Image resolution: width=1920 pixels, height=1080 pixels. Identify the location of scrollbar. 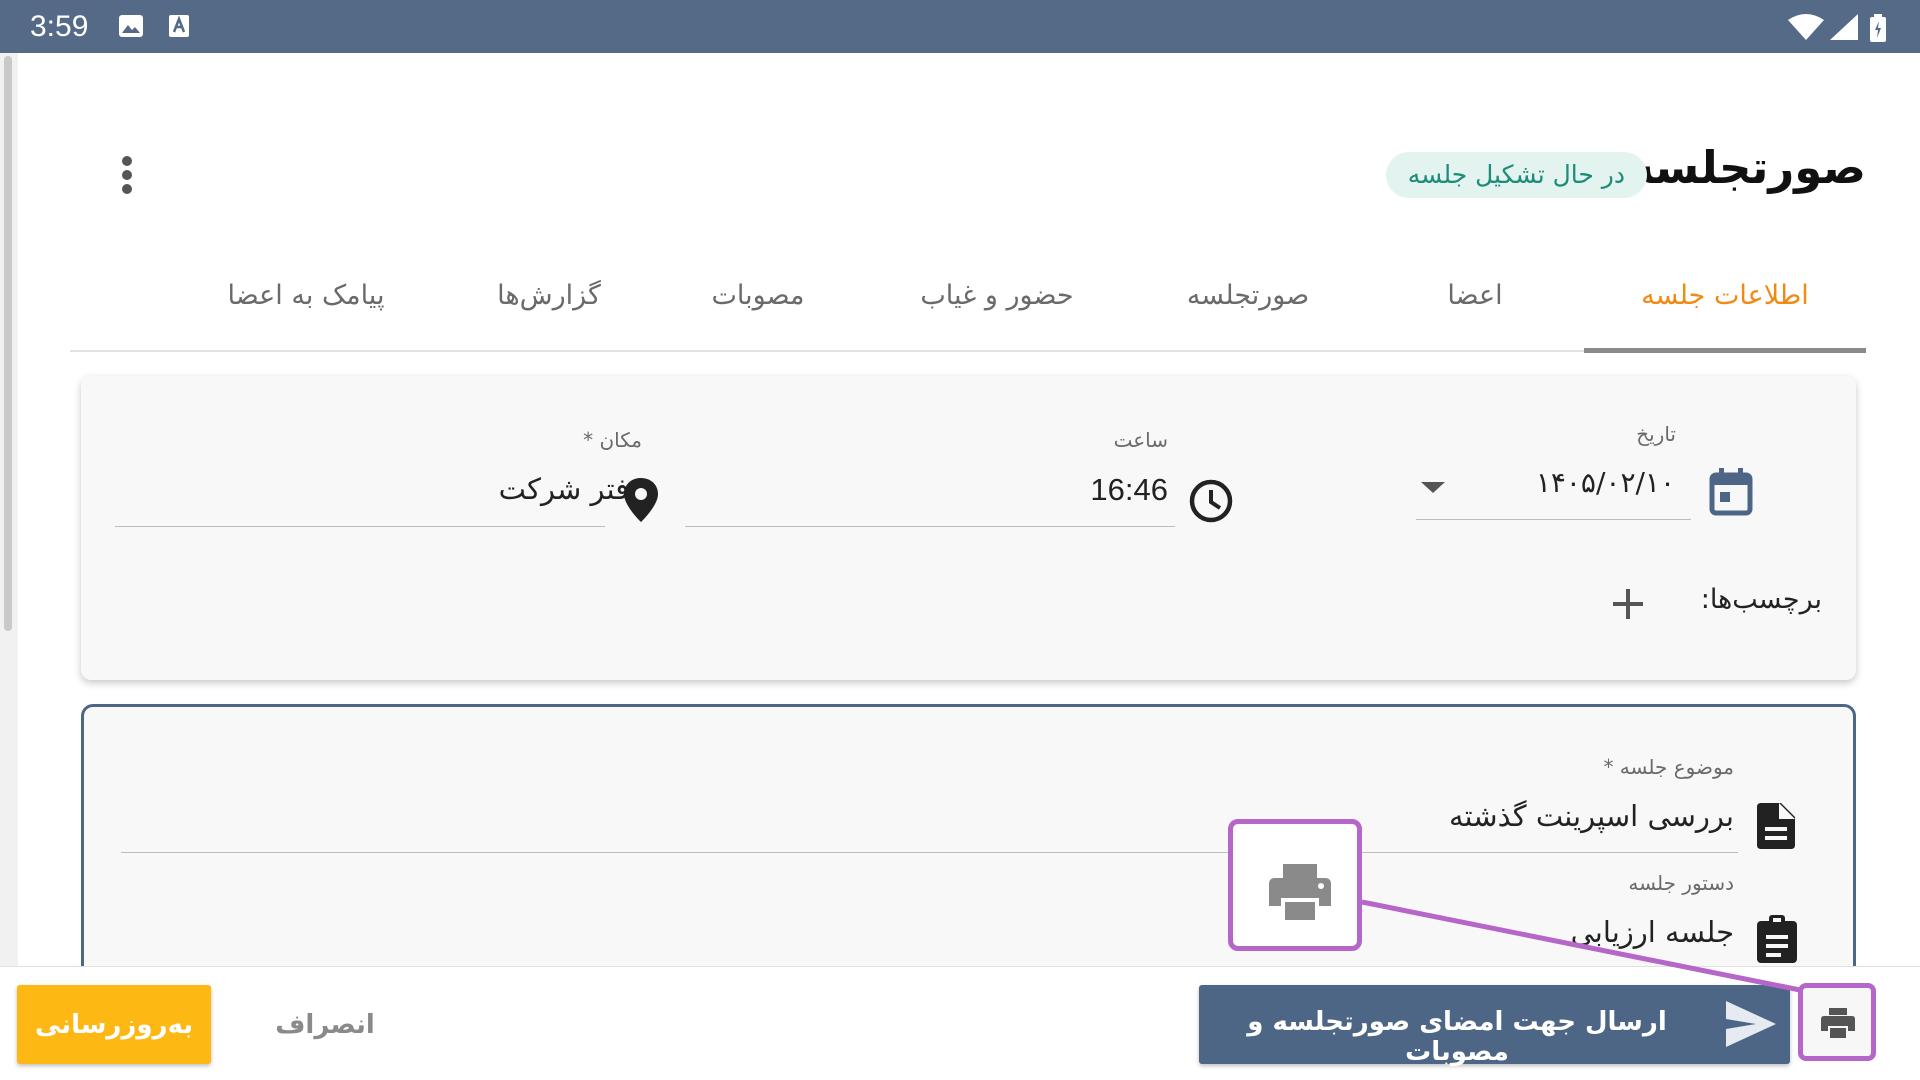
(8, 343).